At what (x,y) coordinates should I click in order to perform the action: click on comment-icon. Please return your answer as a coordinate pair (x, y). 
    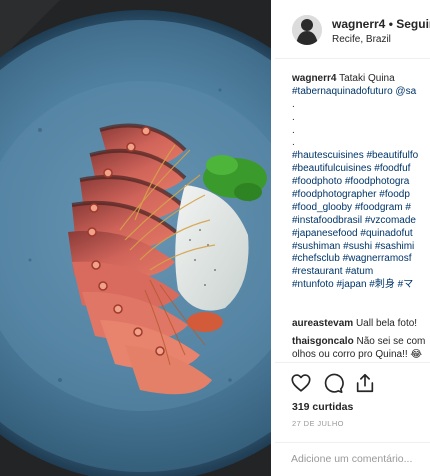
    Looking at the image, I should click on (333, 383).